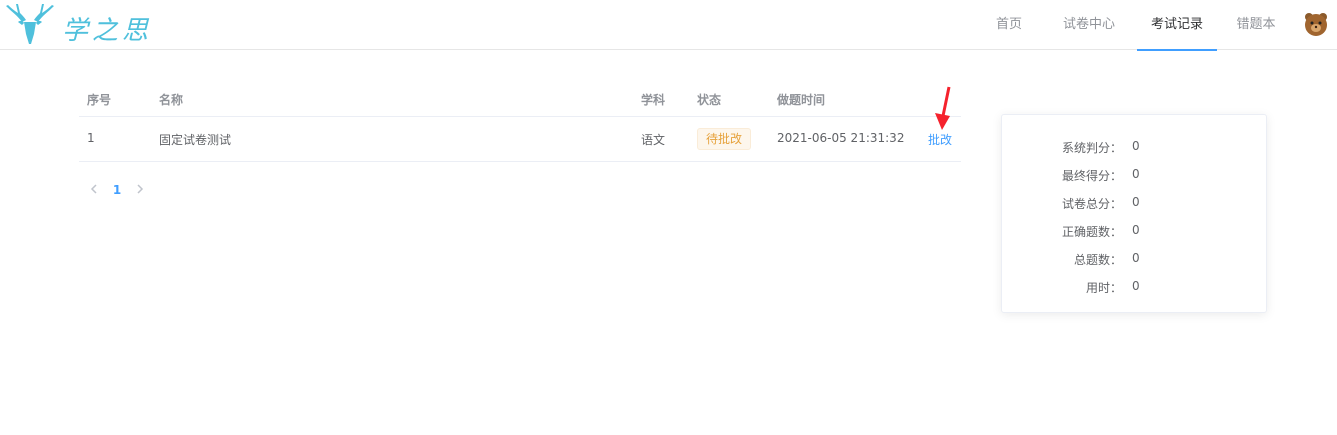 The image size is (1337, 435). I want to click on chevron-left-icon, so click(93, 189).